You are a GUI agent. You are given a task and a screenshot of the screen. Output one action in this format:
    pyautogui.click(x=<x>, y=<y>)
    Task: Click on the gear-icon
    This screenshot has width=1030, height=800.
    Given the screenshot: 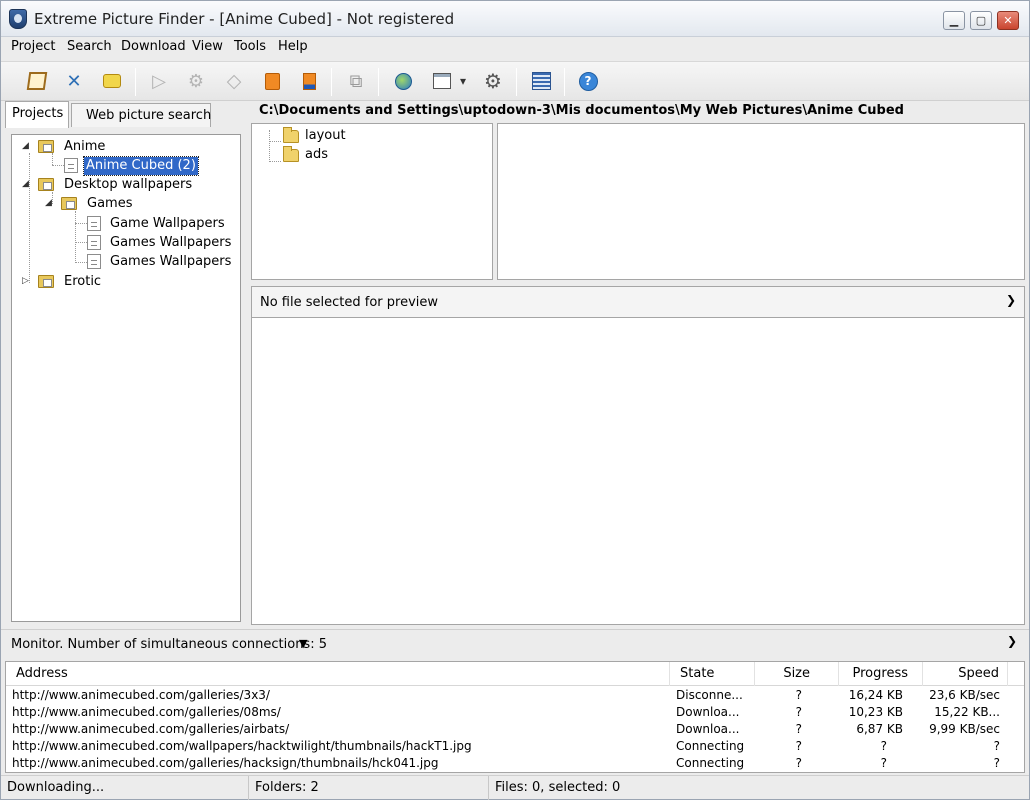 What is the action you would take?
    pyautogui.click(x=493, y=81)
    